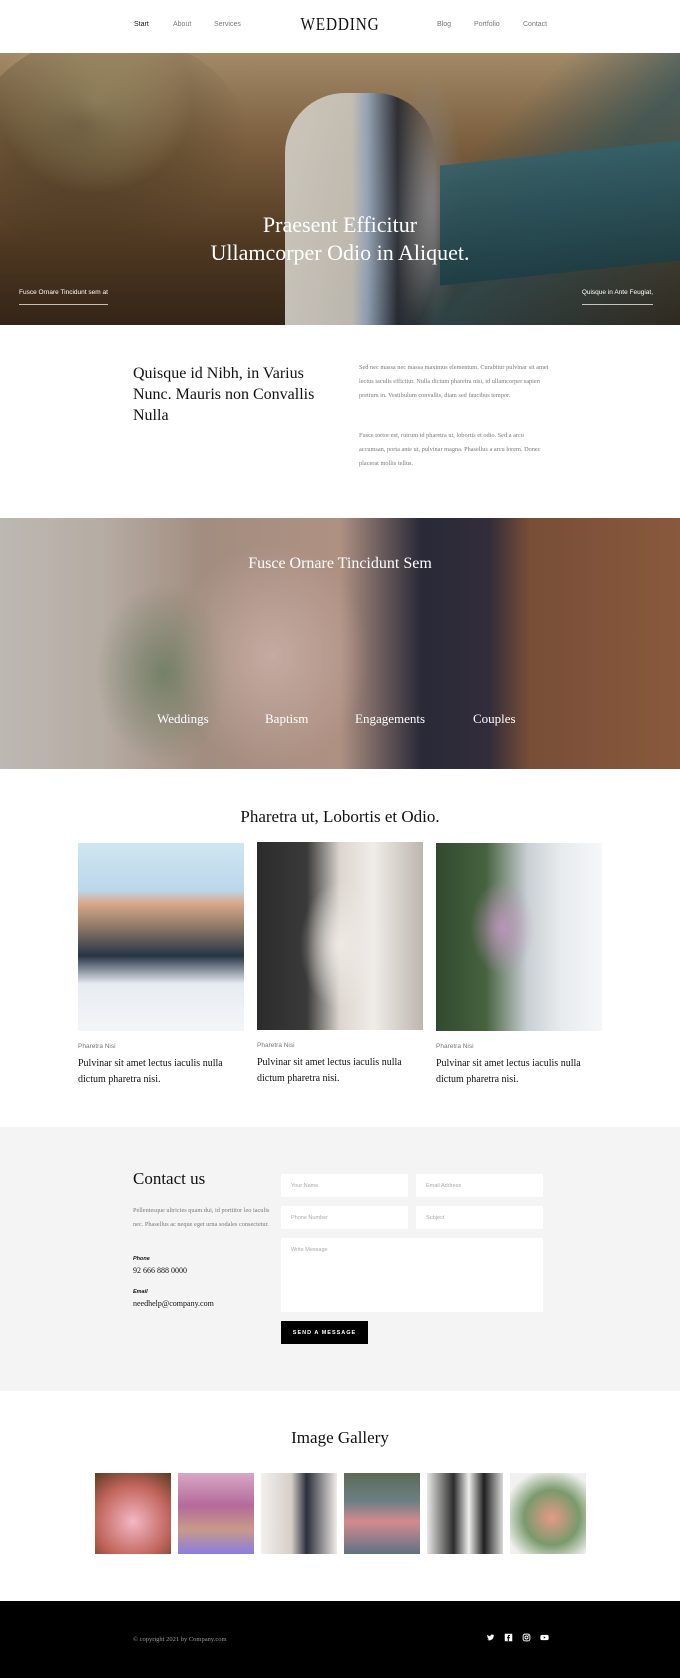 Image resolution: width=680 pixels, height=1678 pixels. What do you see at coordinates (63, 297) in the screenshot?
I see `hero-left-link: Fusce Ornare Tincidunt sem at` at bounding box center [63, 297].